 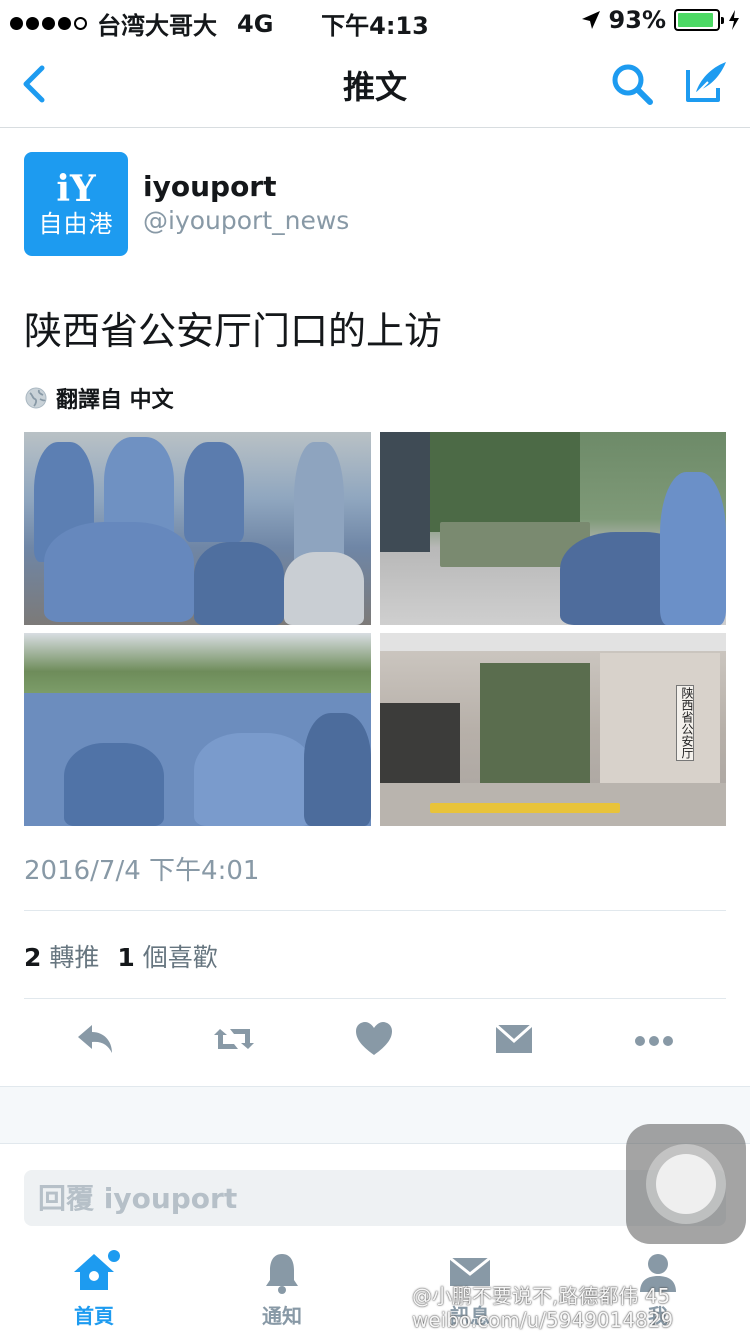 I want to click on compose-icon, so click(x=706, y=82).